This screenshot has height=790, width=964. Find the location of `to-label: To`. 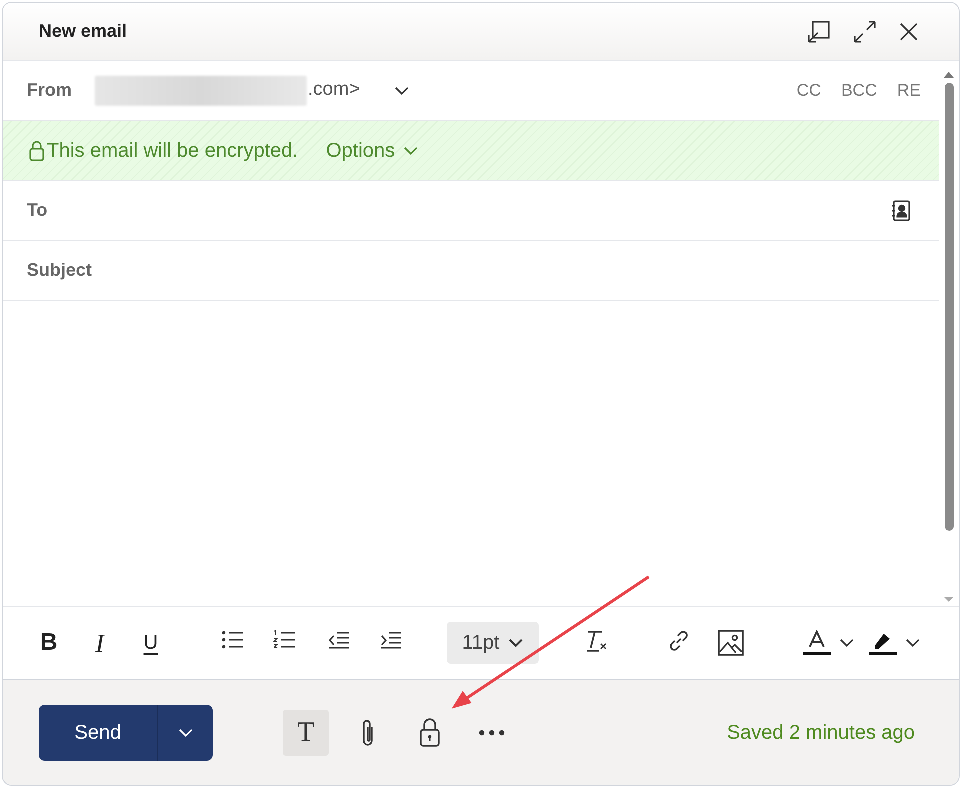

to-label: To is located at coordinates (37, 210).